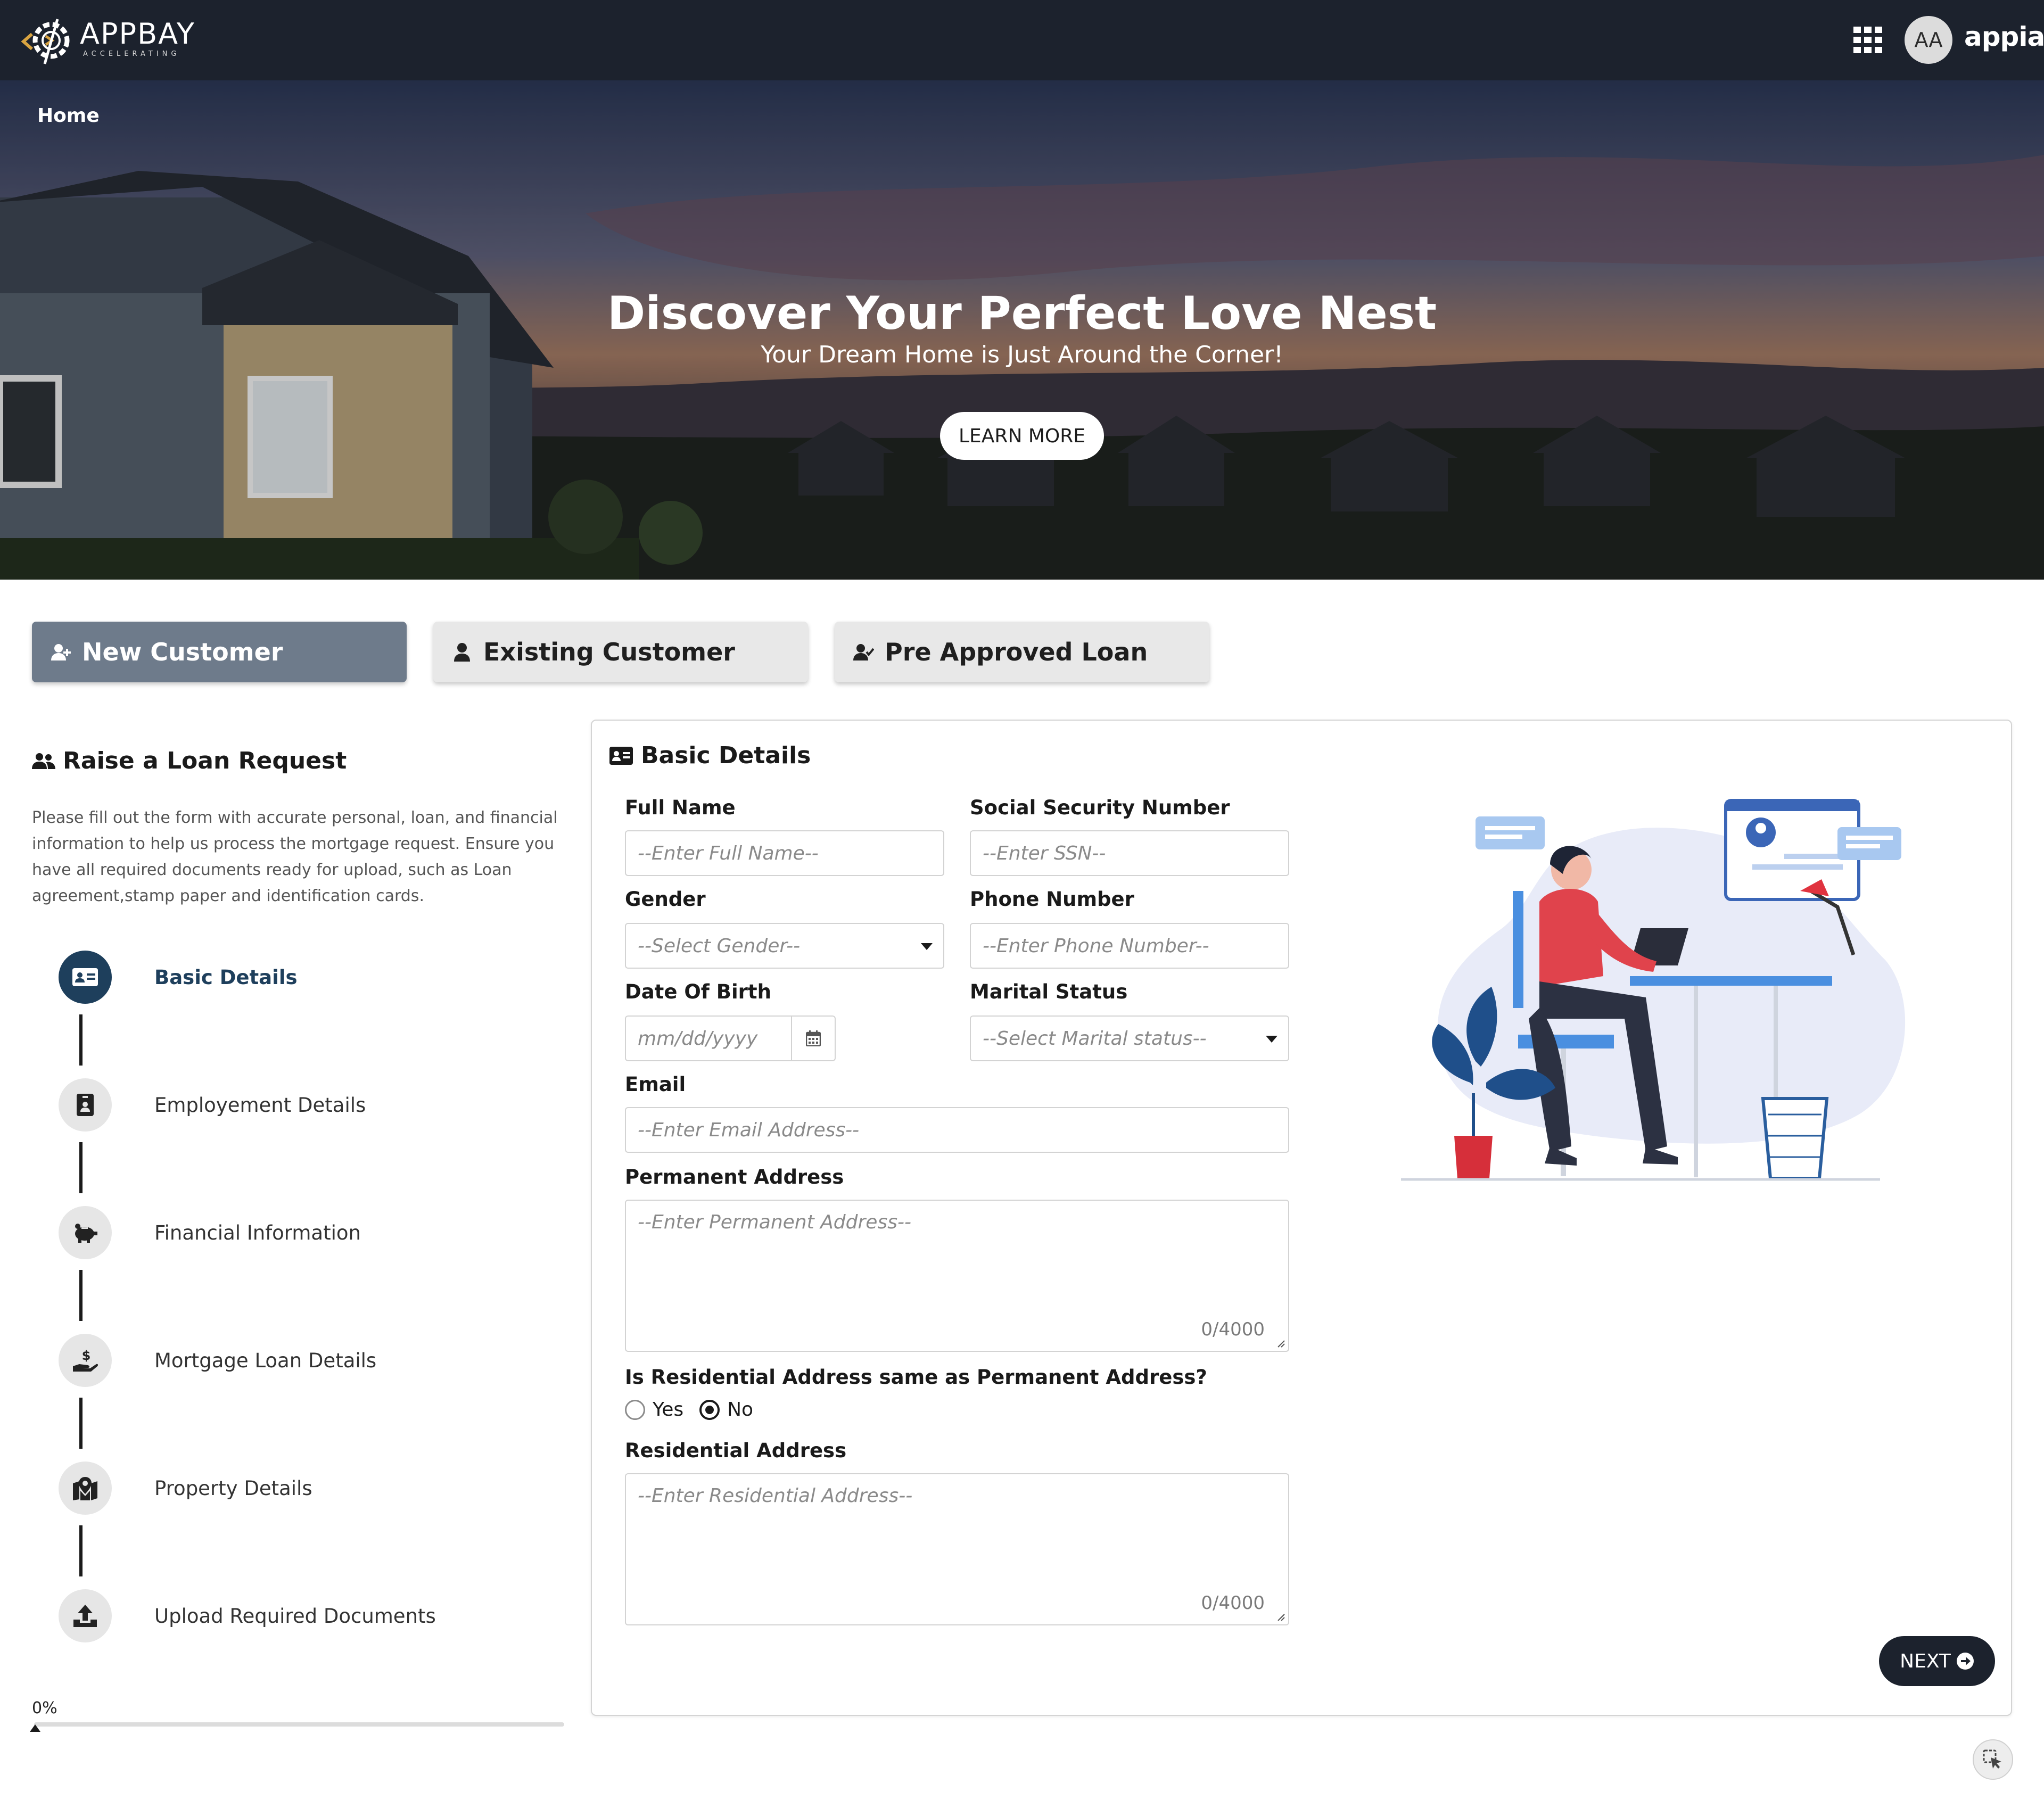 The height and width of the screenshot is (1800, 2044). What do you see at coordinates (668, 1410) in the screenshot?
I see `radio-yes-label: Yes` at bounding box center [668, 1410].